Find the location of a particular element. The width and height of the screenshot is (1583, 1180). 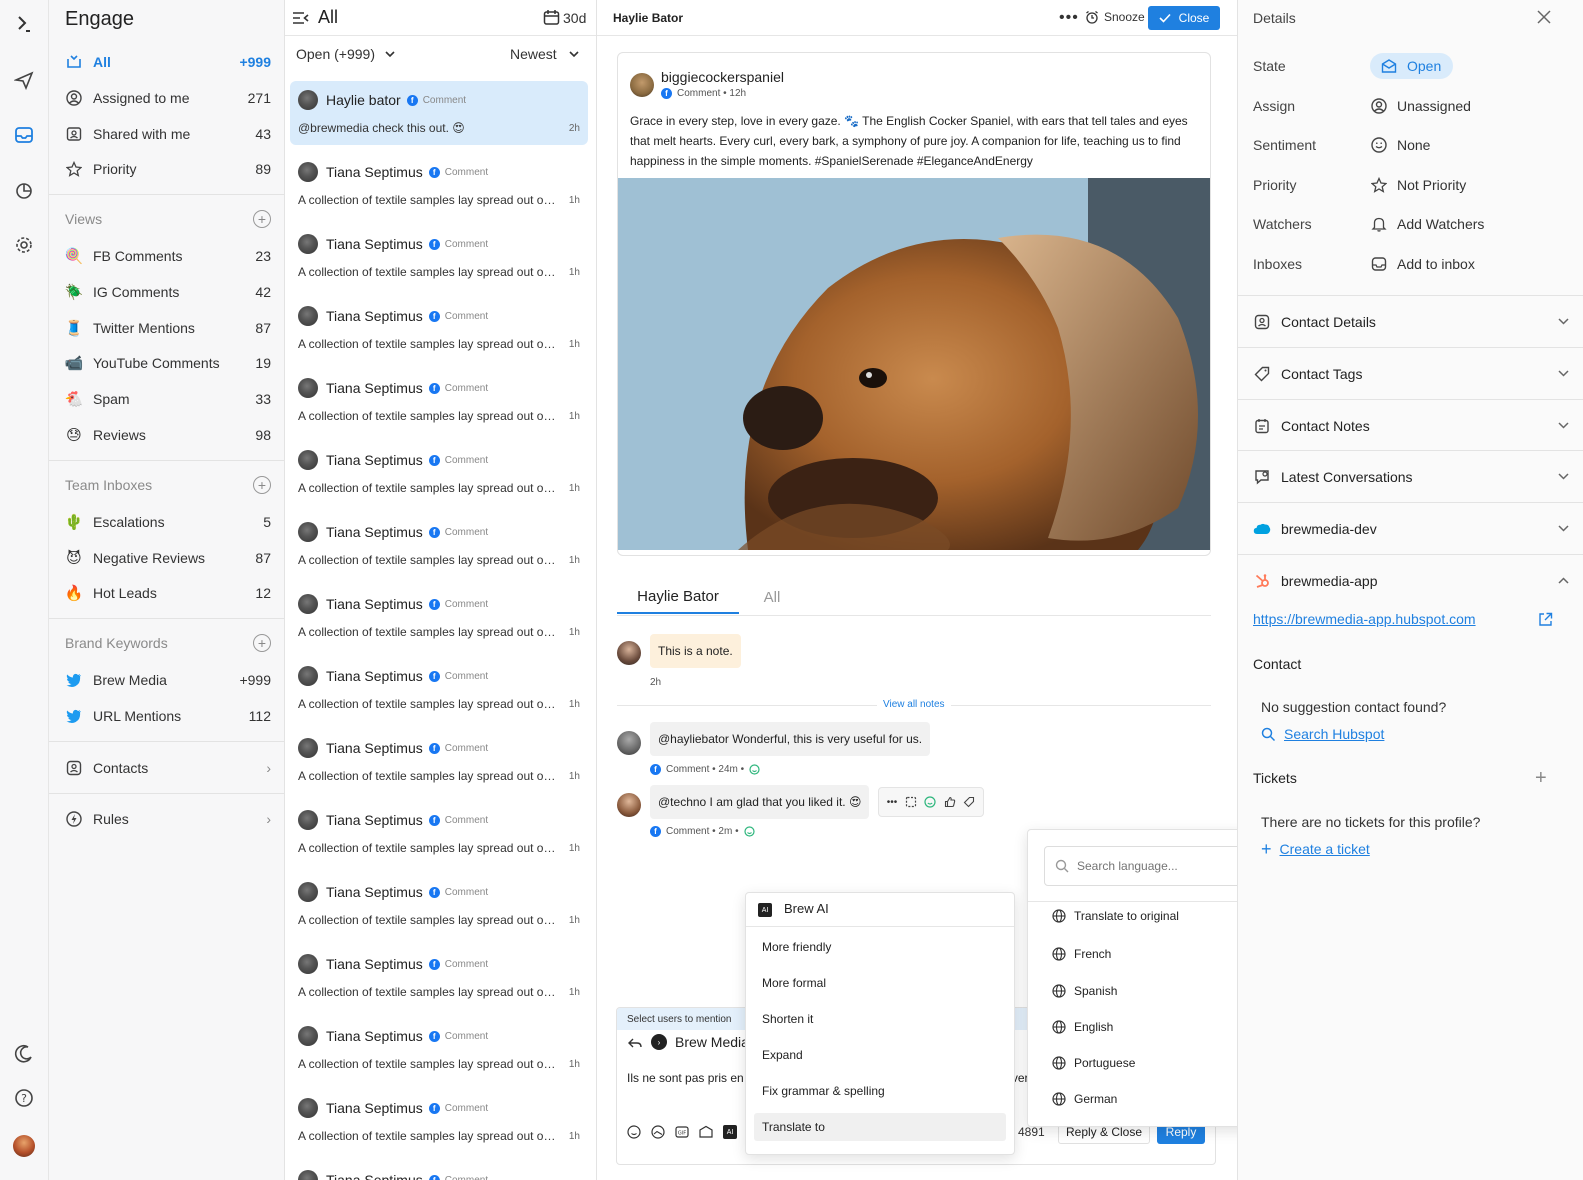

ai-option-shorten: Shorten it is located at coordinates (880, 1019).